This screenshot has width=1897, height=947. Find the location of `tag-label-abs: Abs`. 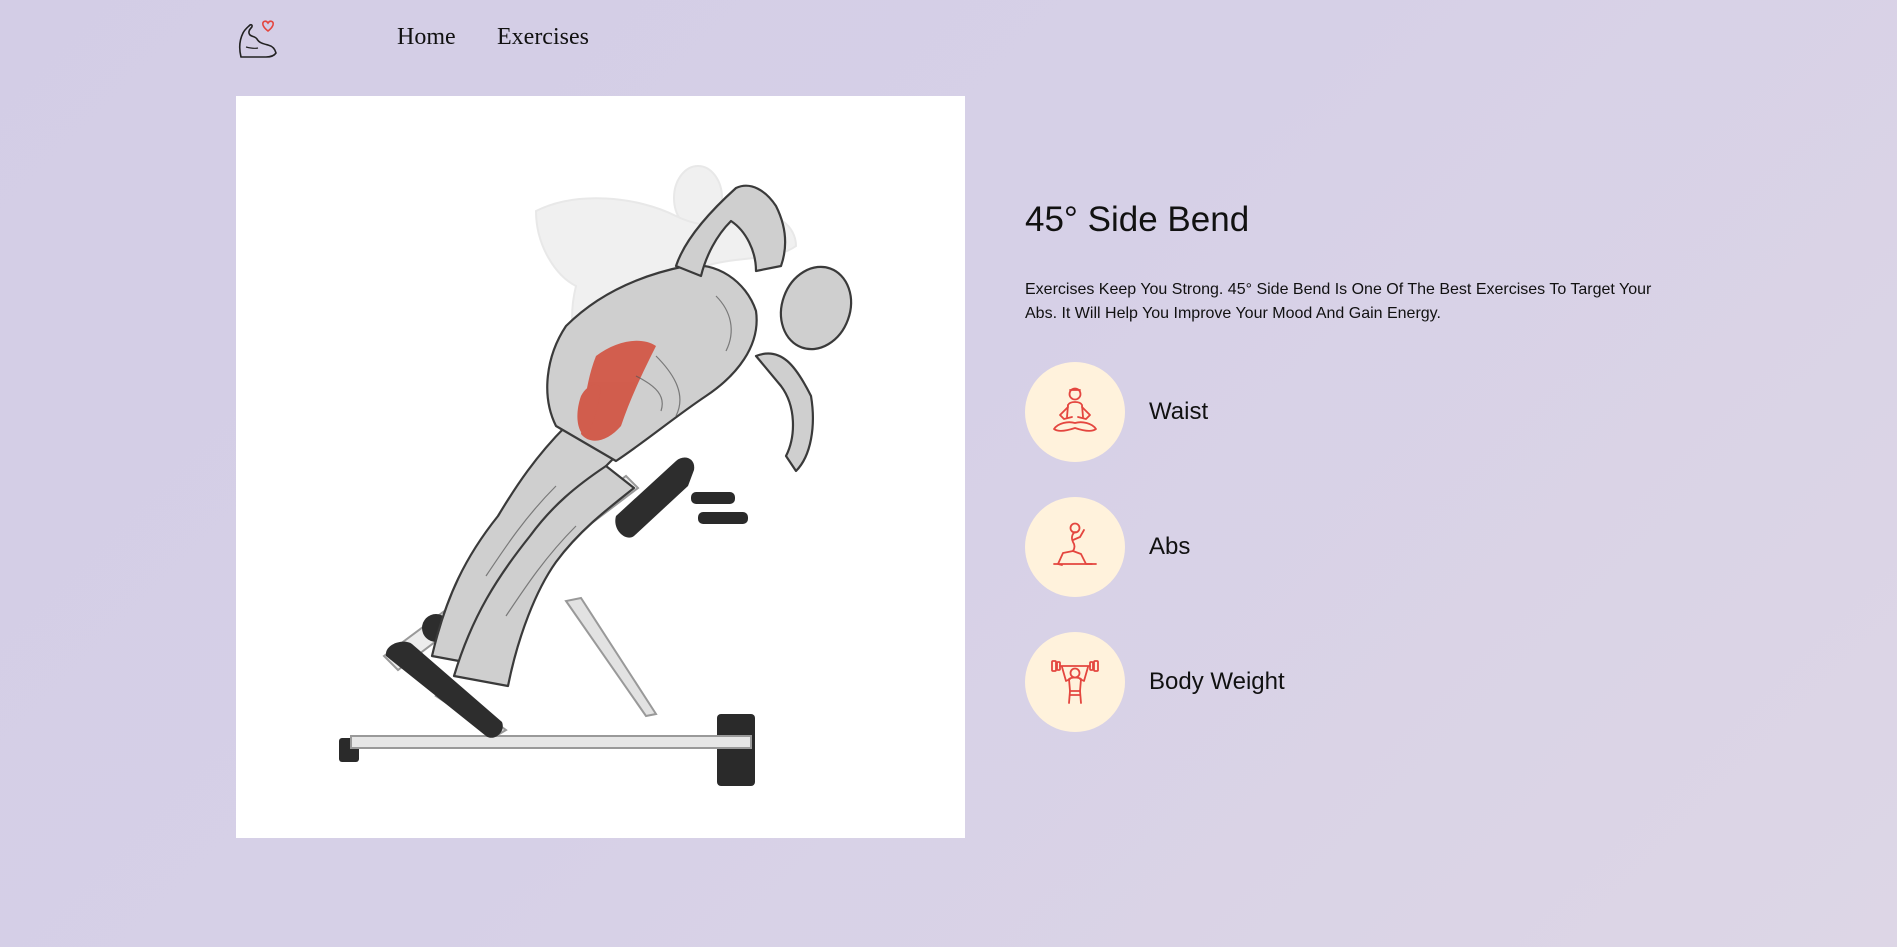

tag-label-abs: Abs is located at coordinates (1170, 546).